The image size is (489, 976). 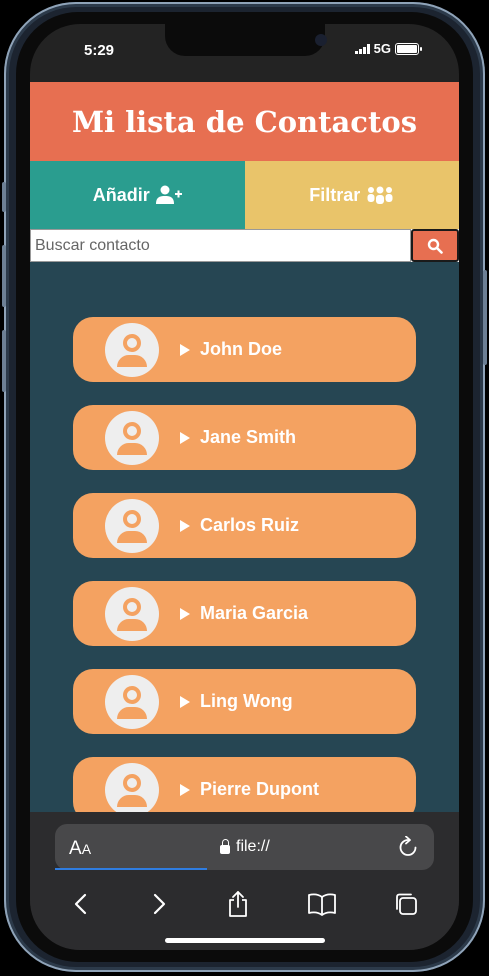 What do you see at coordinates (335, 194) in the screenshot?
I see `filter-label: Filtrar` at bounding box center [335, 194].